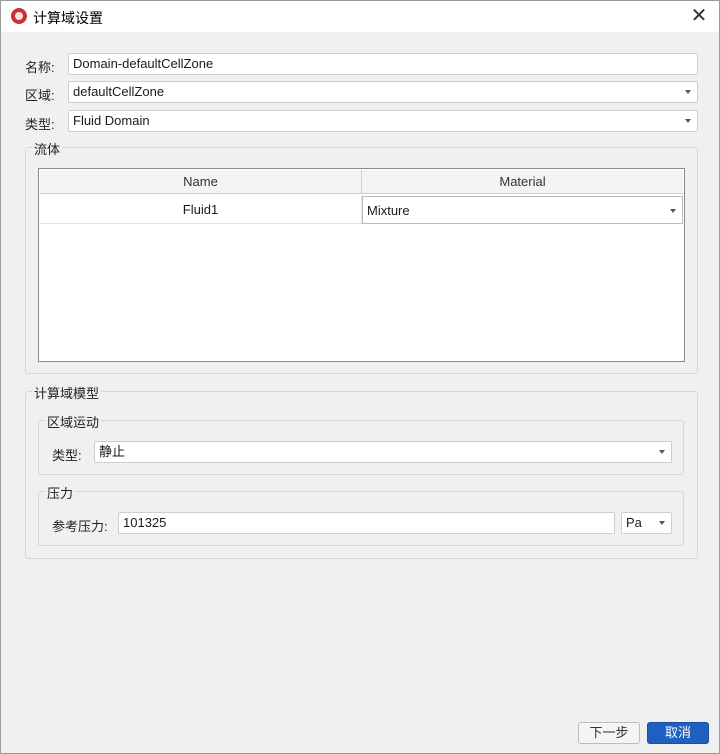  What do you see at coordinates (60, 492) in the screenshot?
I see `pressure-group-title: 压力` at bounding box center [60, 492].